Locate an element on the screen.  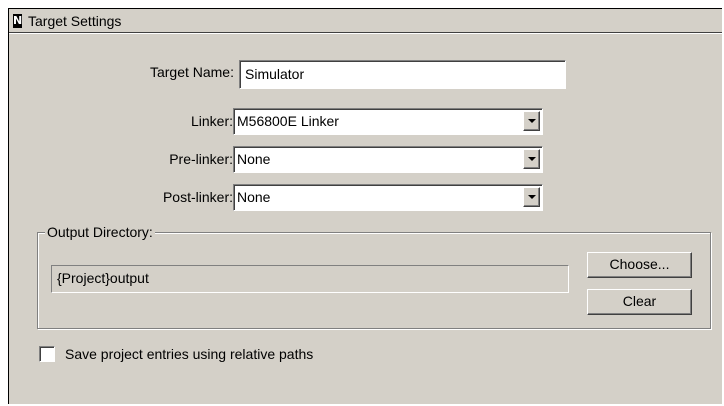
panel-glyph-icon: N is located at coordinates (18, 20).